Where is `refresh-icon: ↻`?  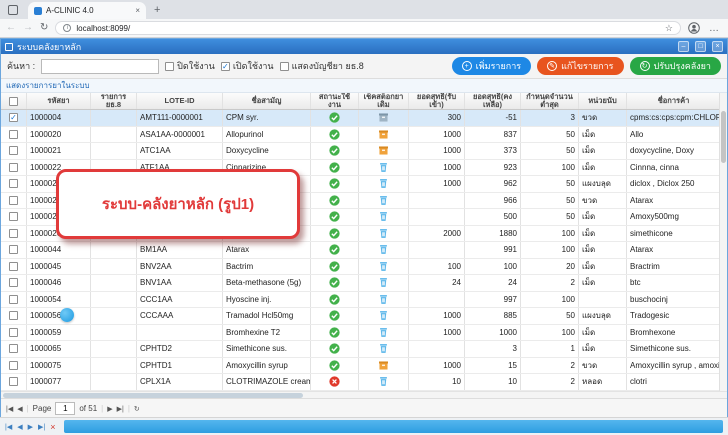
refresh-icon: ↻ is located at coordinates (44, 28).